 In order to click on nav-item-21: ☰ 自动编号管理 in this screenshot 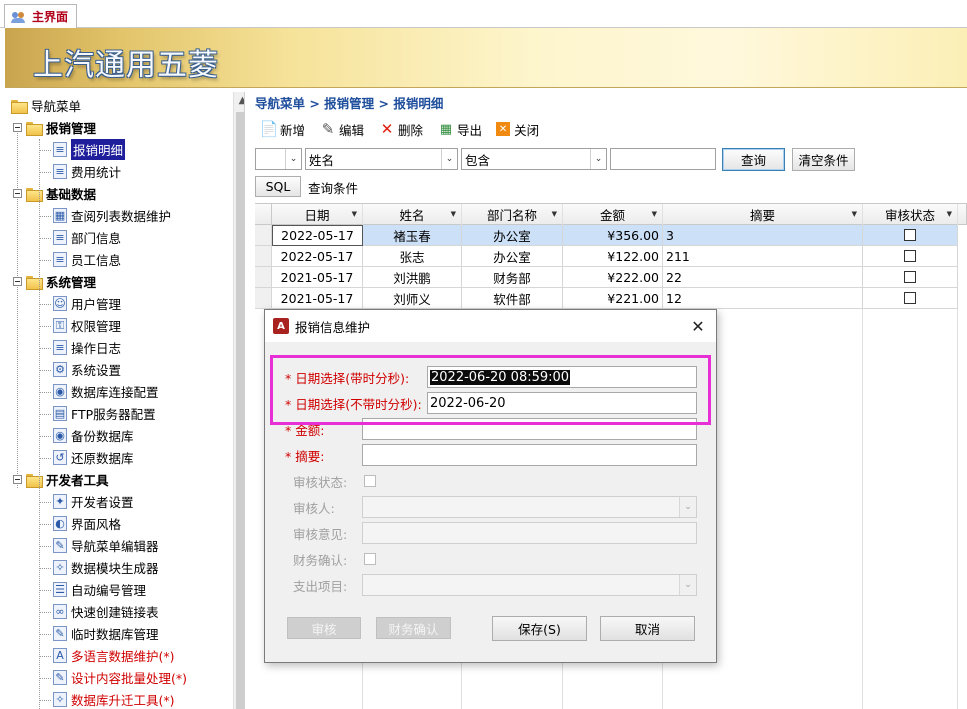, I will do `click(99, 589)`.